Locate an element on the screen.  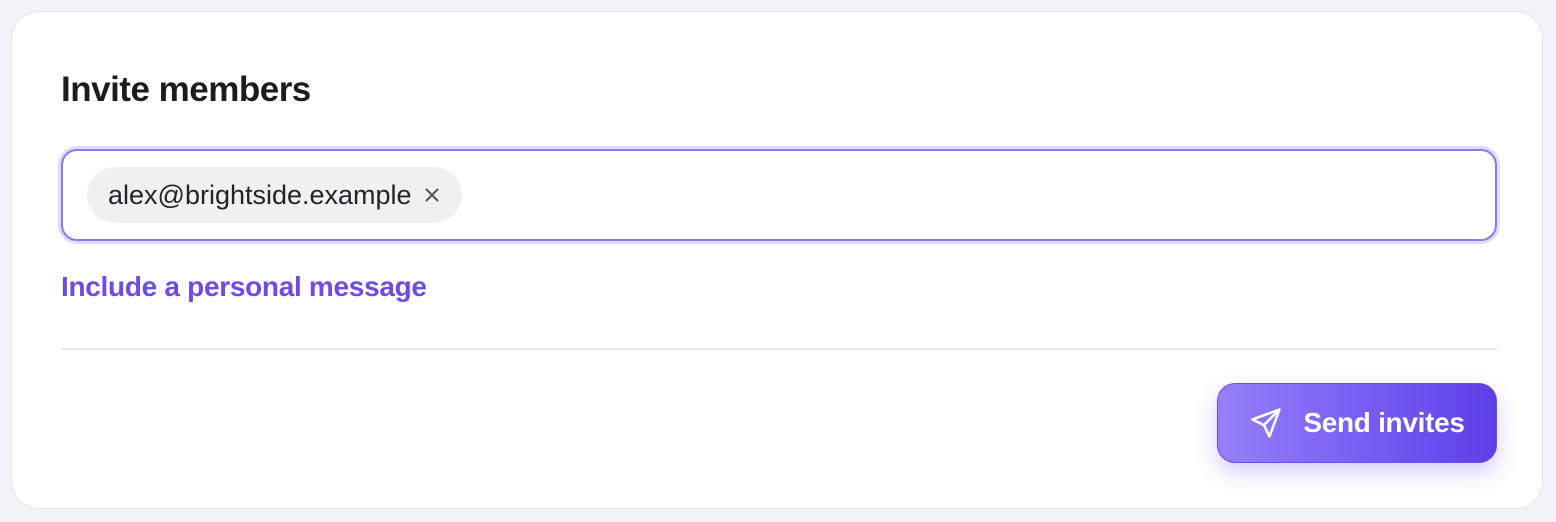
email-chip: alex@brightside.example is located at coordinates (274, 195).